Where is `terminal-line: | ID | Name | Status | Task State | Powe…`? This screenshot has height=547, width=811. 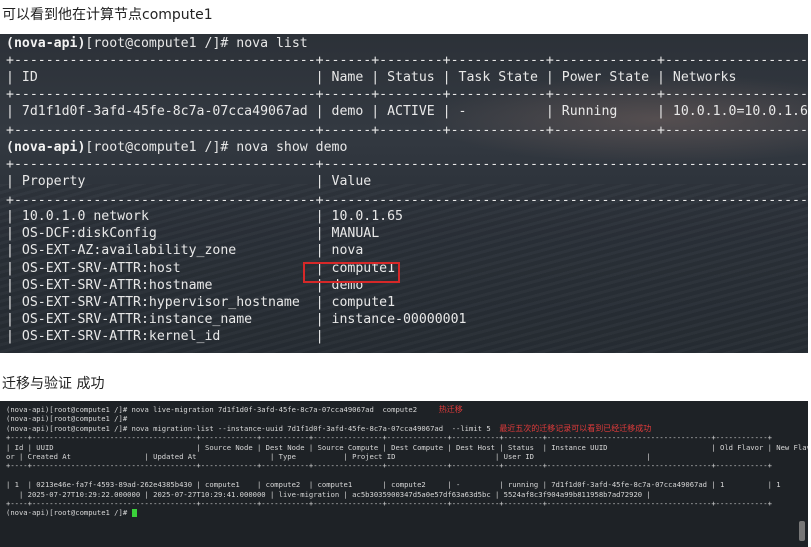 terminal-line: | ID | Name | Status | Task State | Powe… is located at coordinates (407, 78).